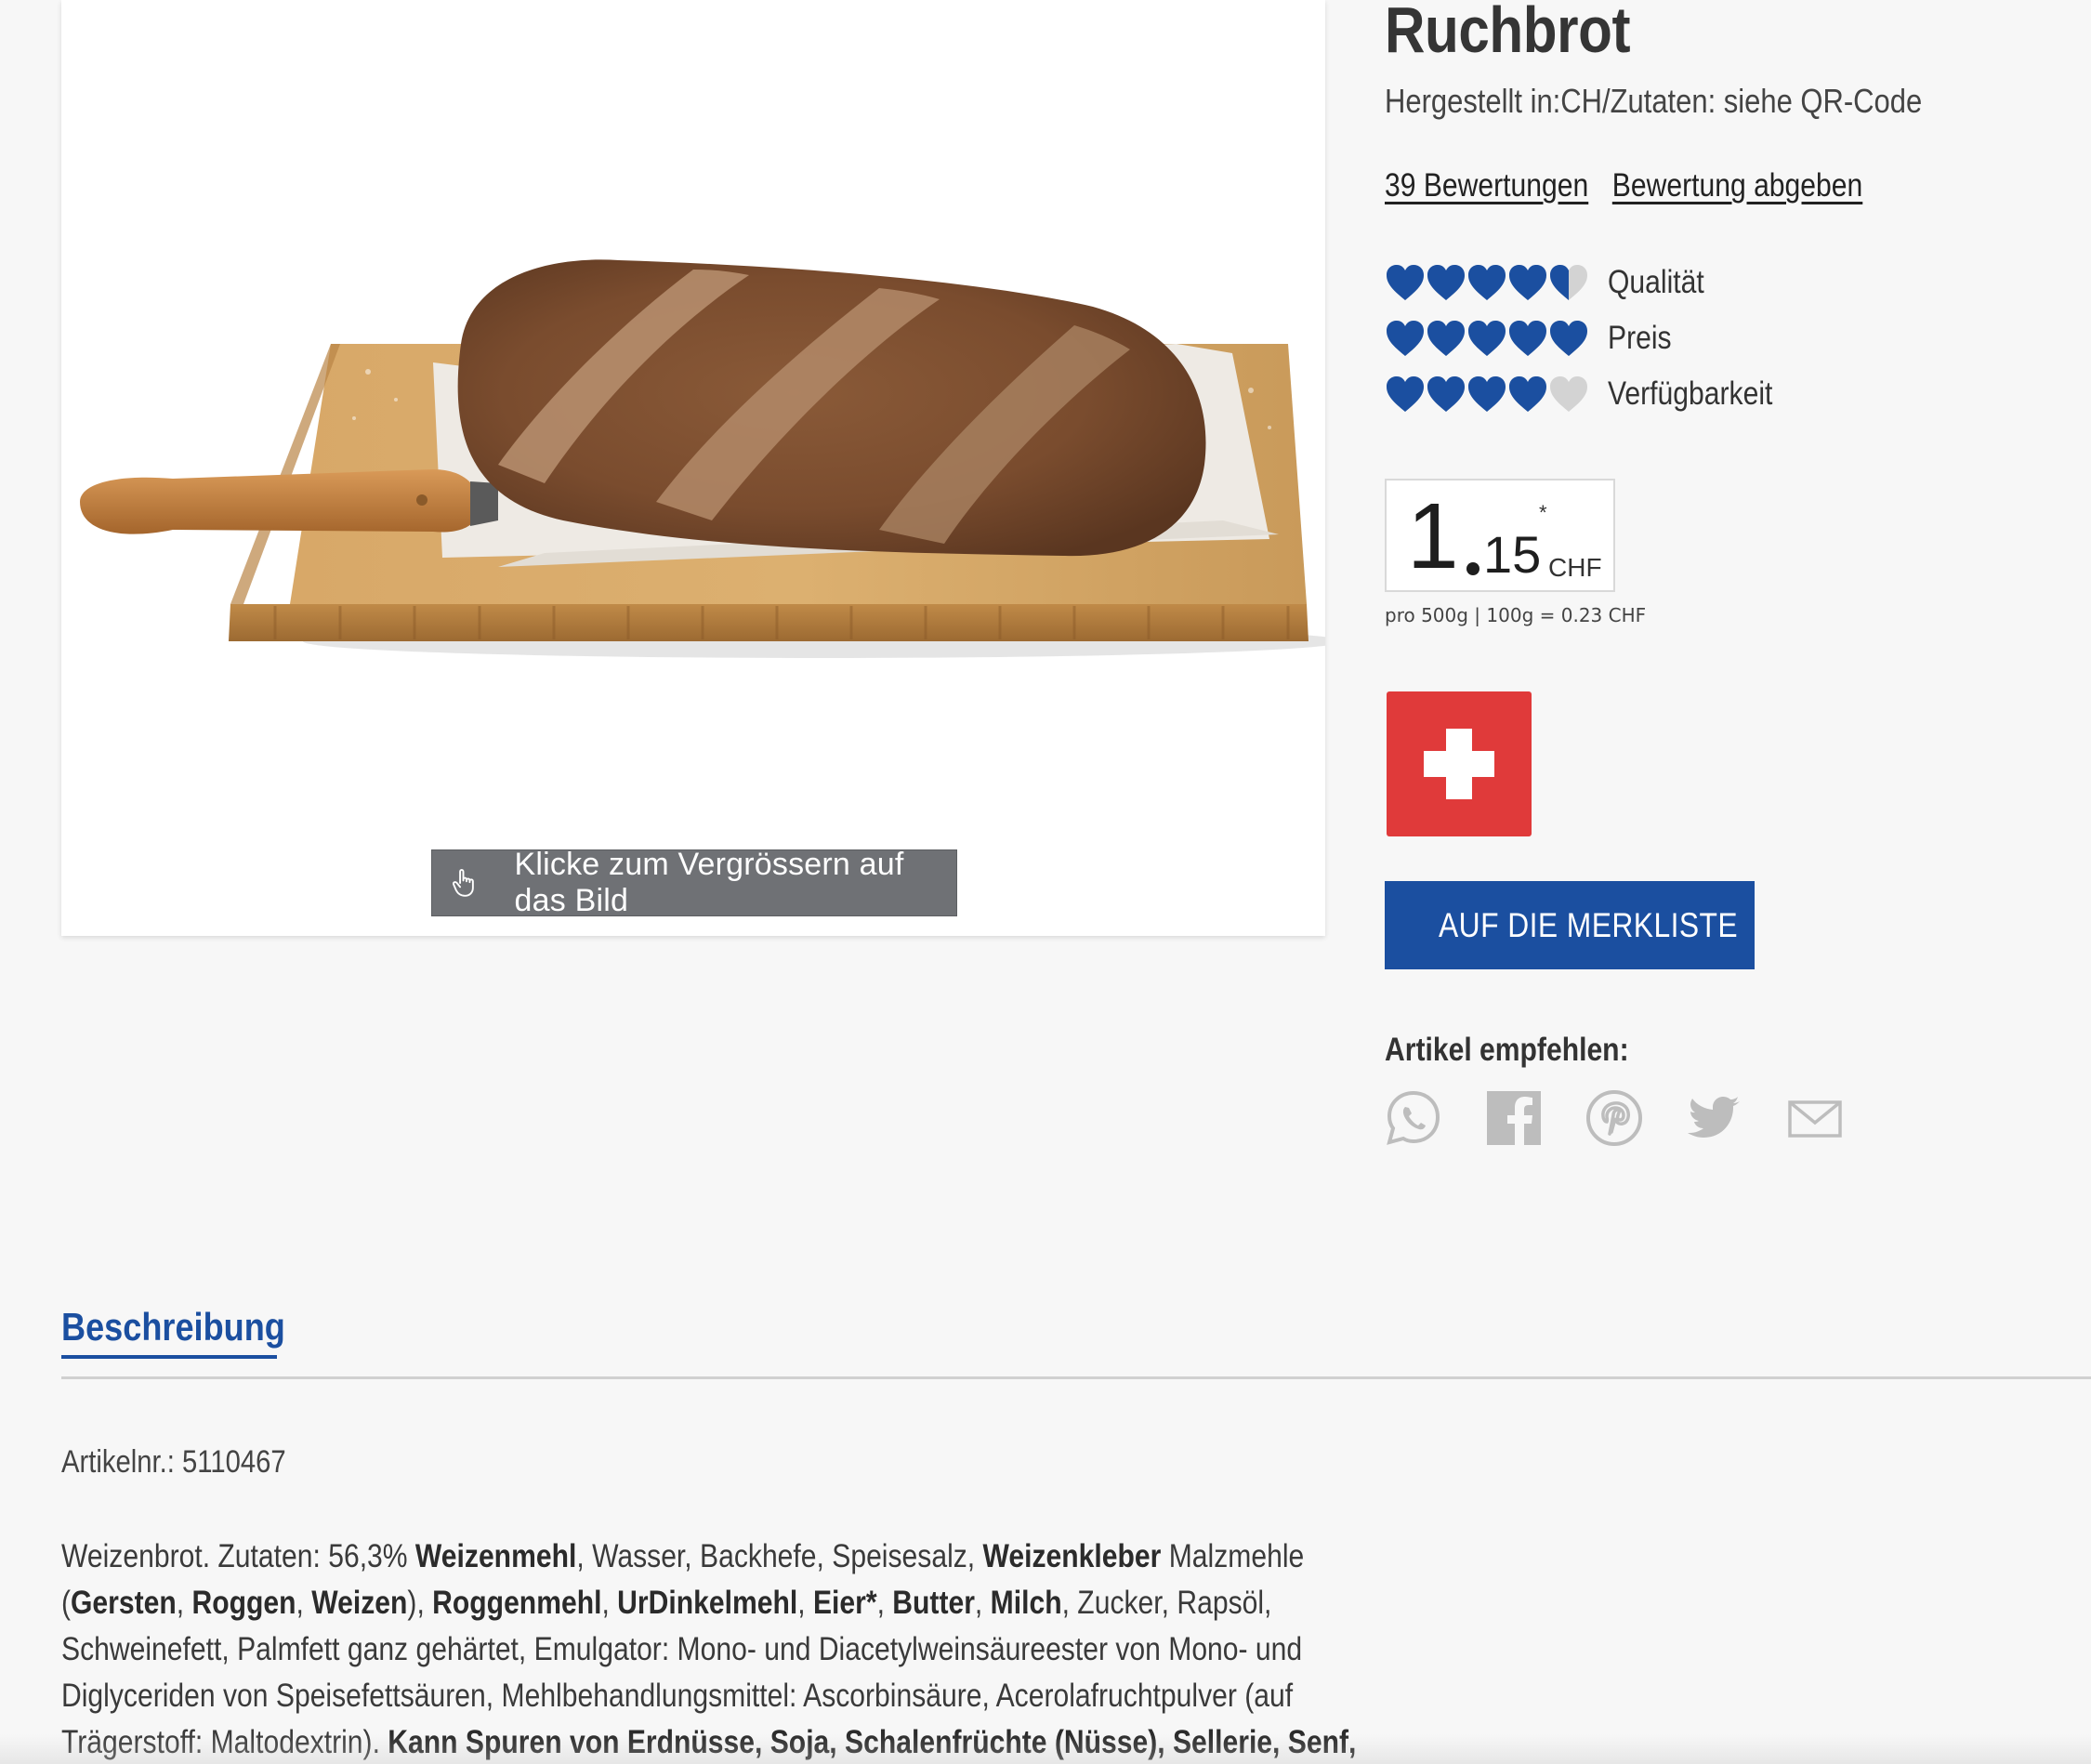 This screenshot has width=2091, height=1764. Describe the element at coordinates (1614, 1118) in the screenshot. I see `pinterest-icon` at that location.